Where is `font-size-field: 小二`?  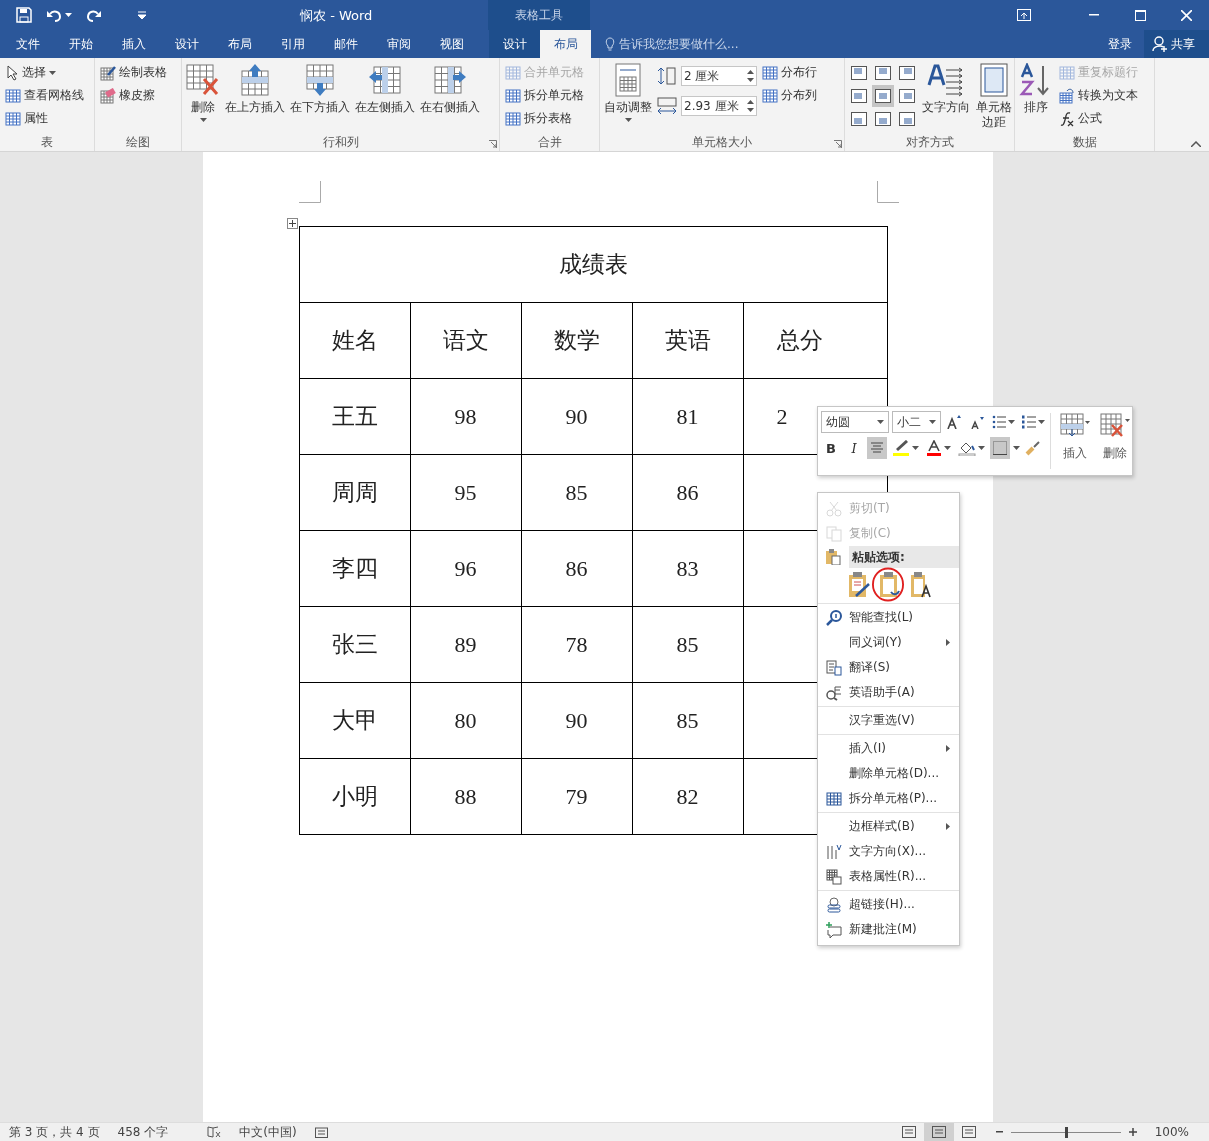
font-size-field: 小二 is located at coordinates (916, 422).